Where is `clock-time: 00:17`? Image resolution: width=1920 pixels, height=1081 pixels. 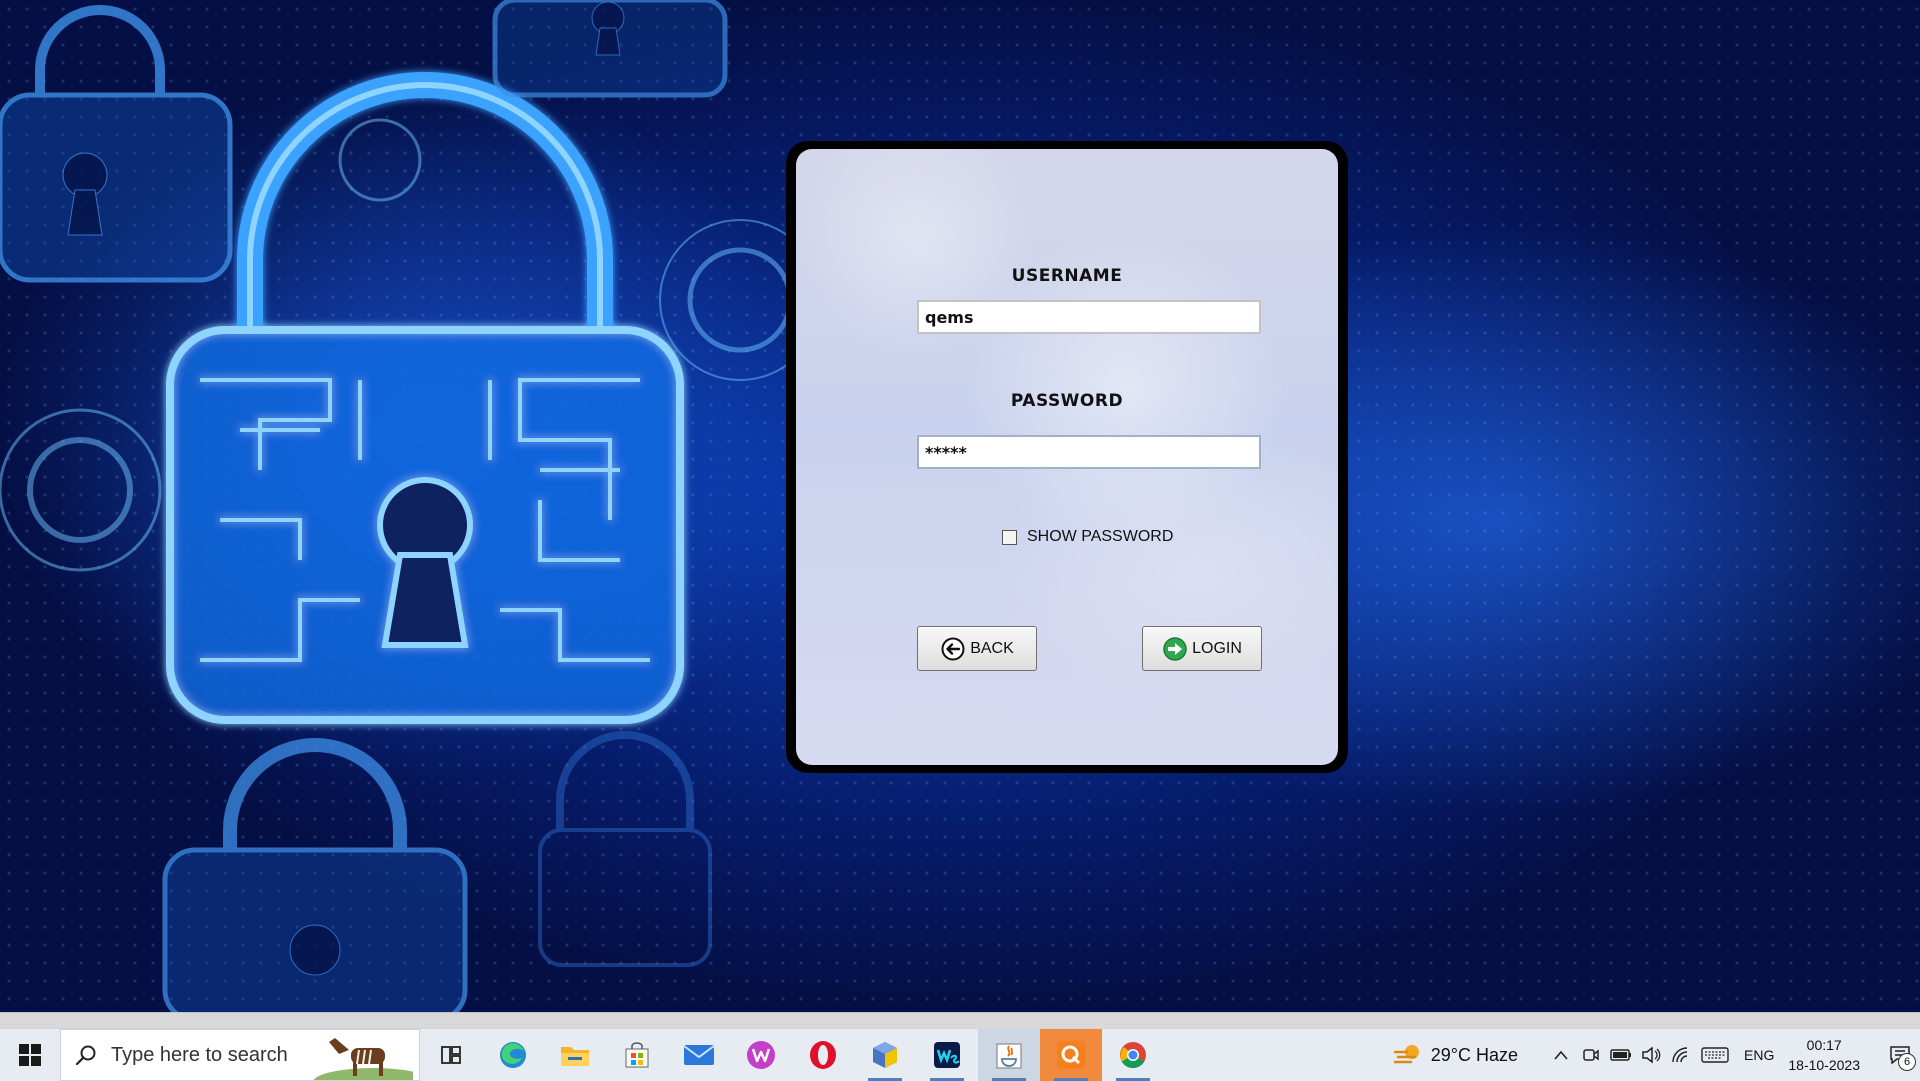
clock-time: 00:17 is located at coordinates (1824, 1045).